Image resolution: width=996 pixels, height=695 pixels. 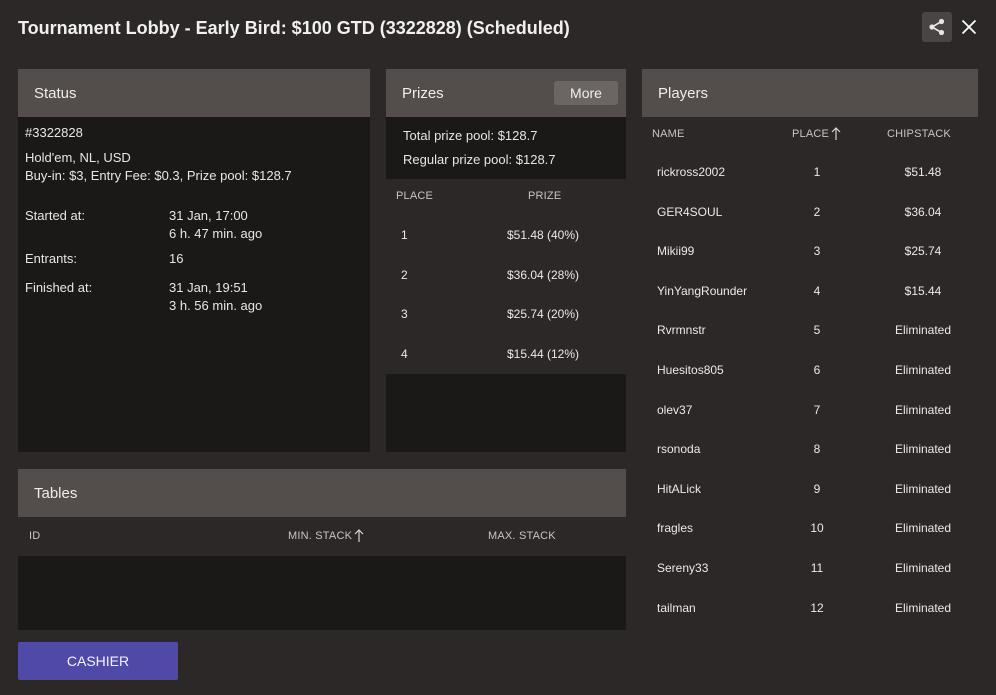 I want to click on prizes-col-prize: PRIZE, so click(x=544, y=196).